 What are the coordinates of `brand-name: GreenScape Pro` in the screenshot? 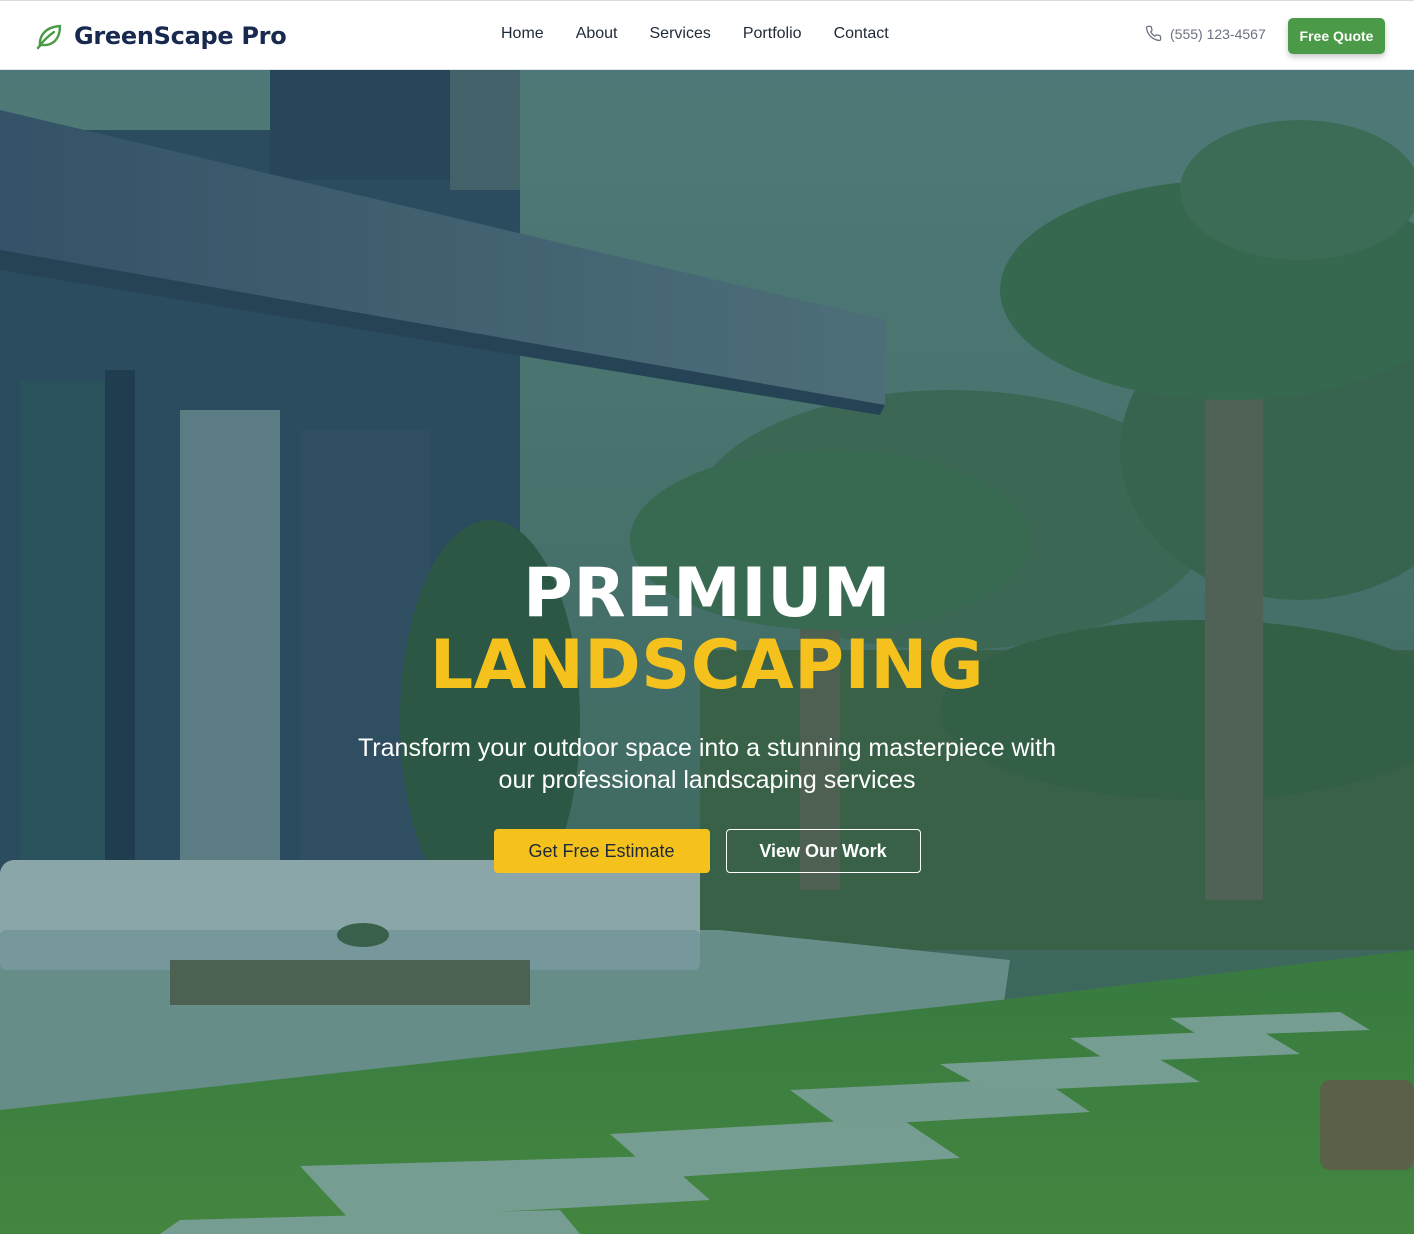 It's located at (180, 36).